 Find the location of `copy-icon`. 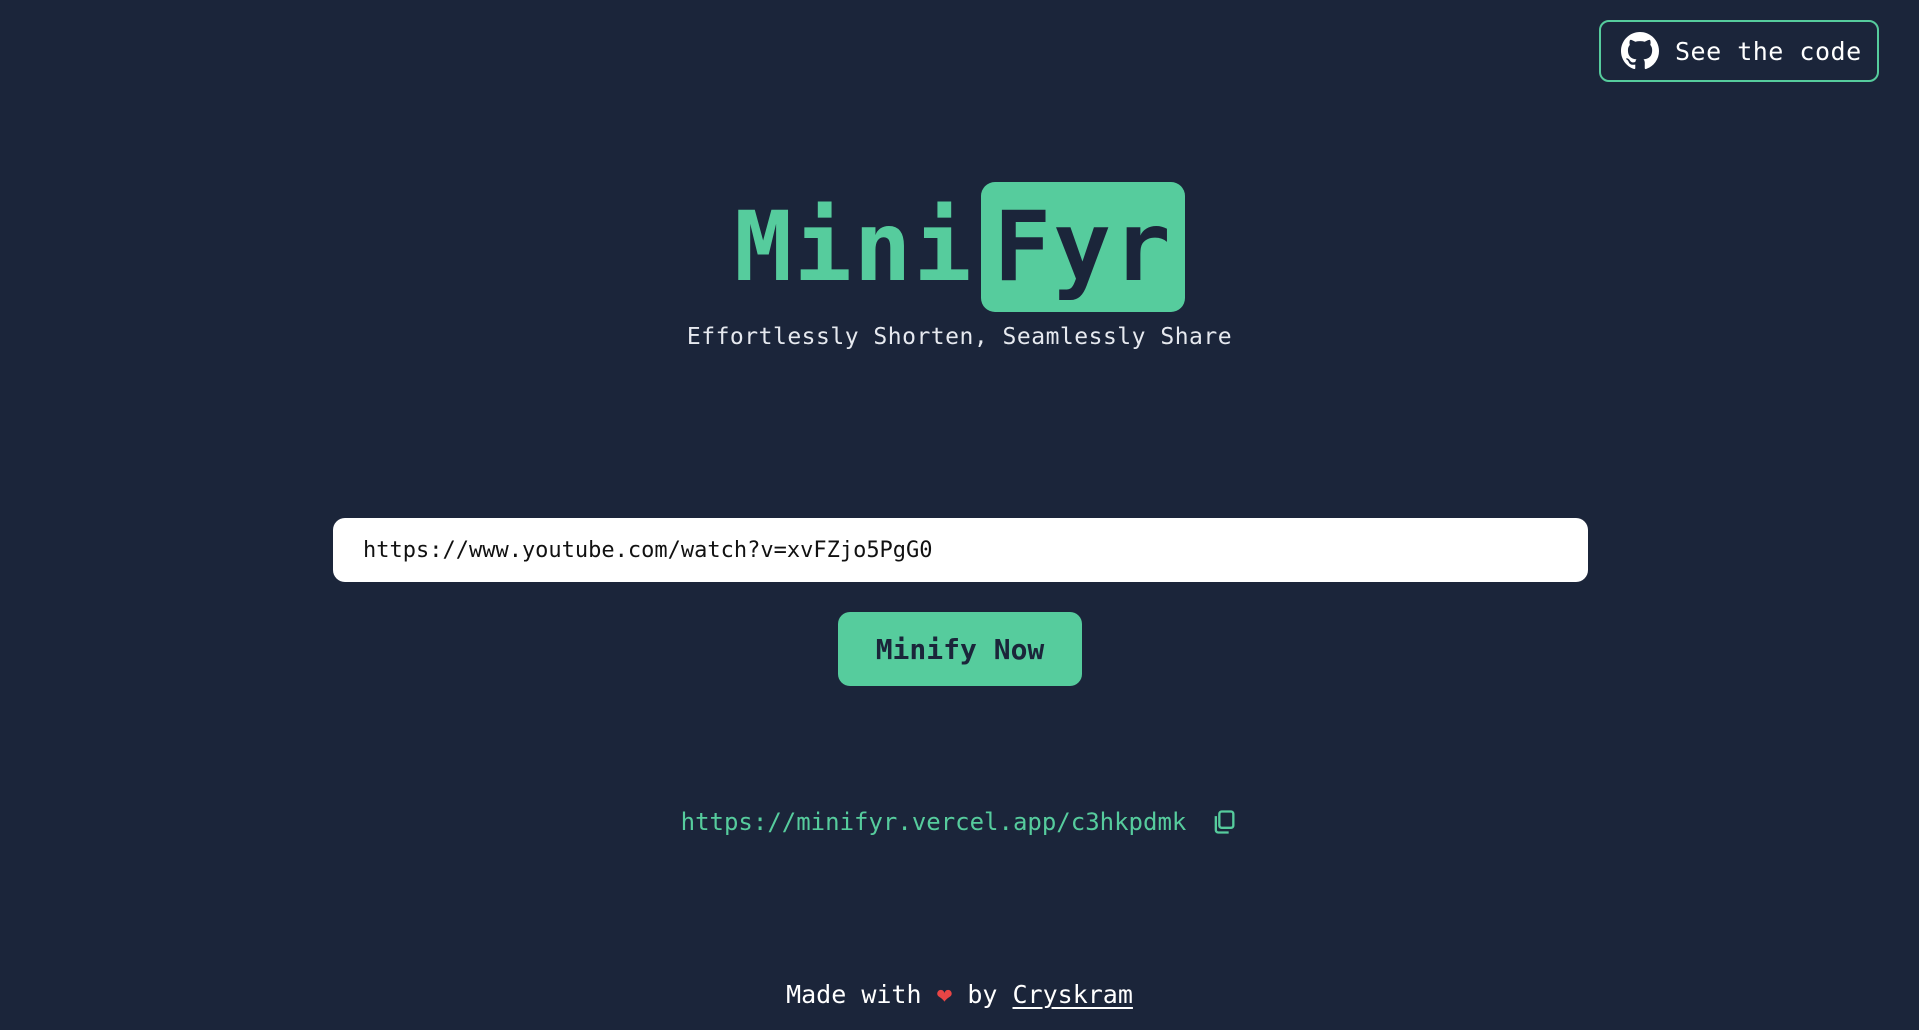

copy-icon is located at coordinates (1224, 822).